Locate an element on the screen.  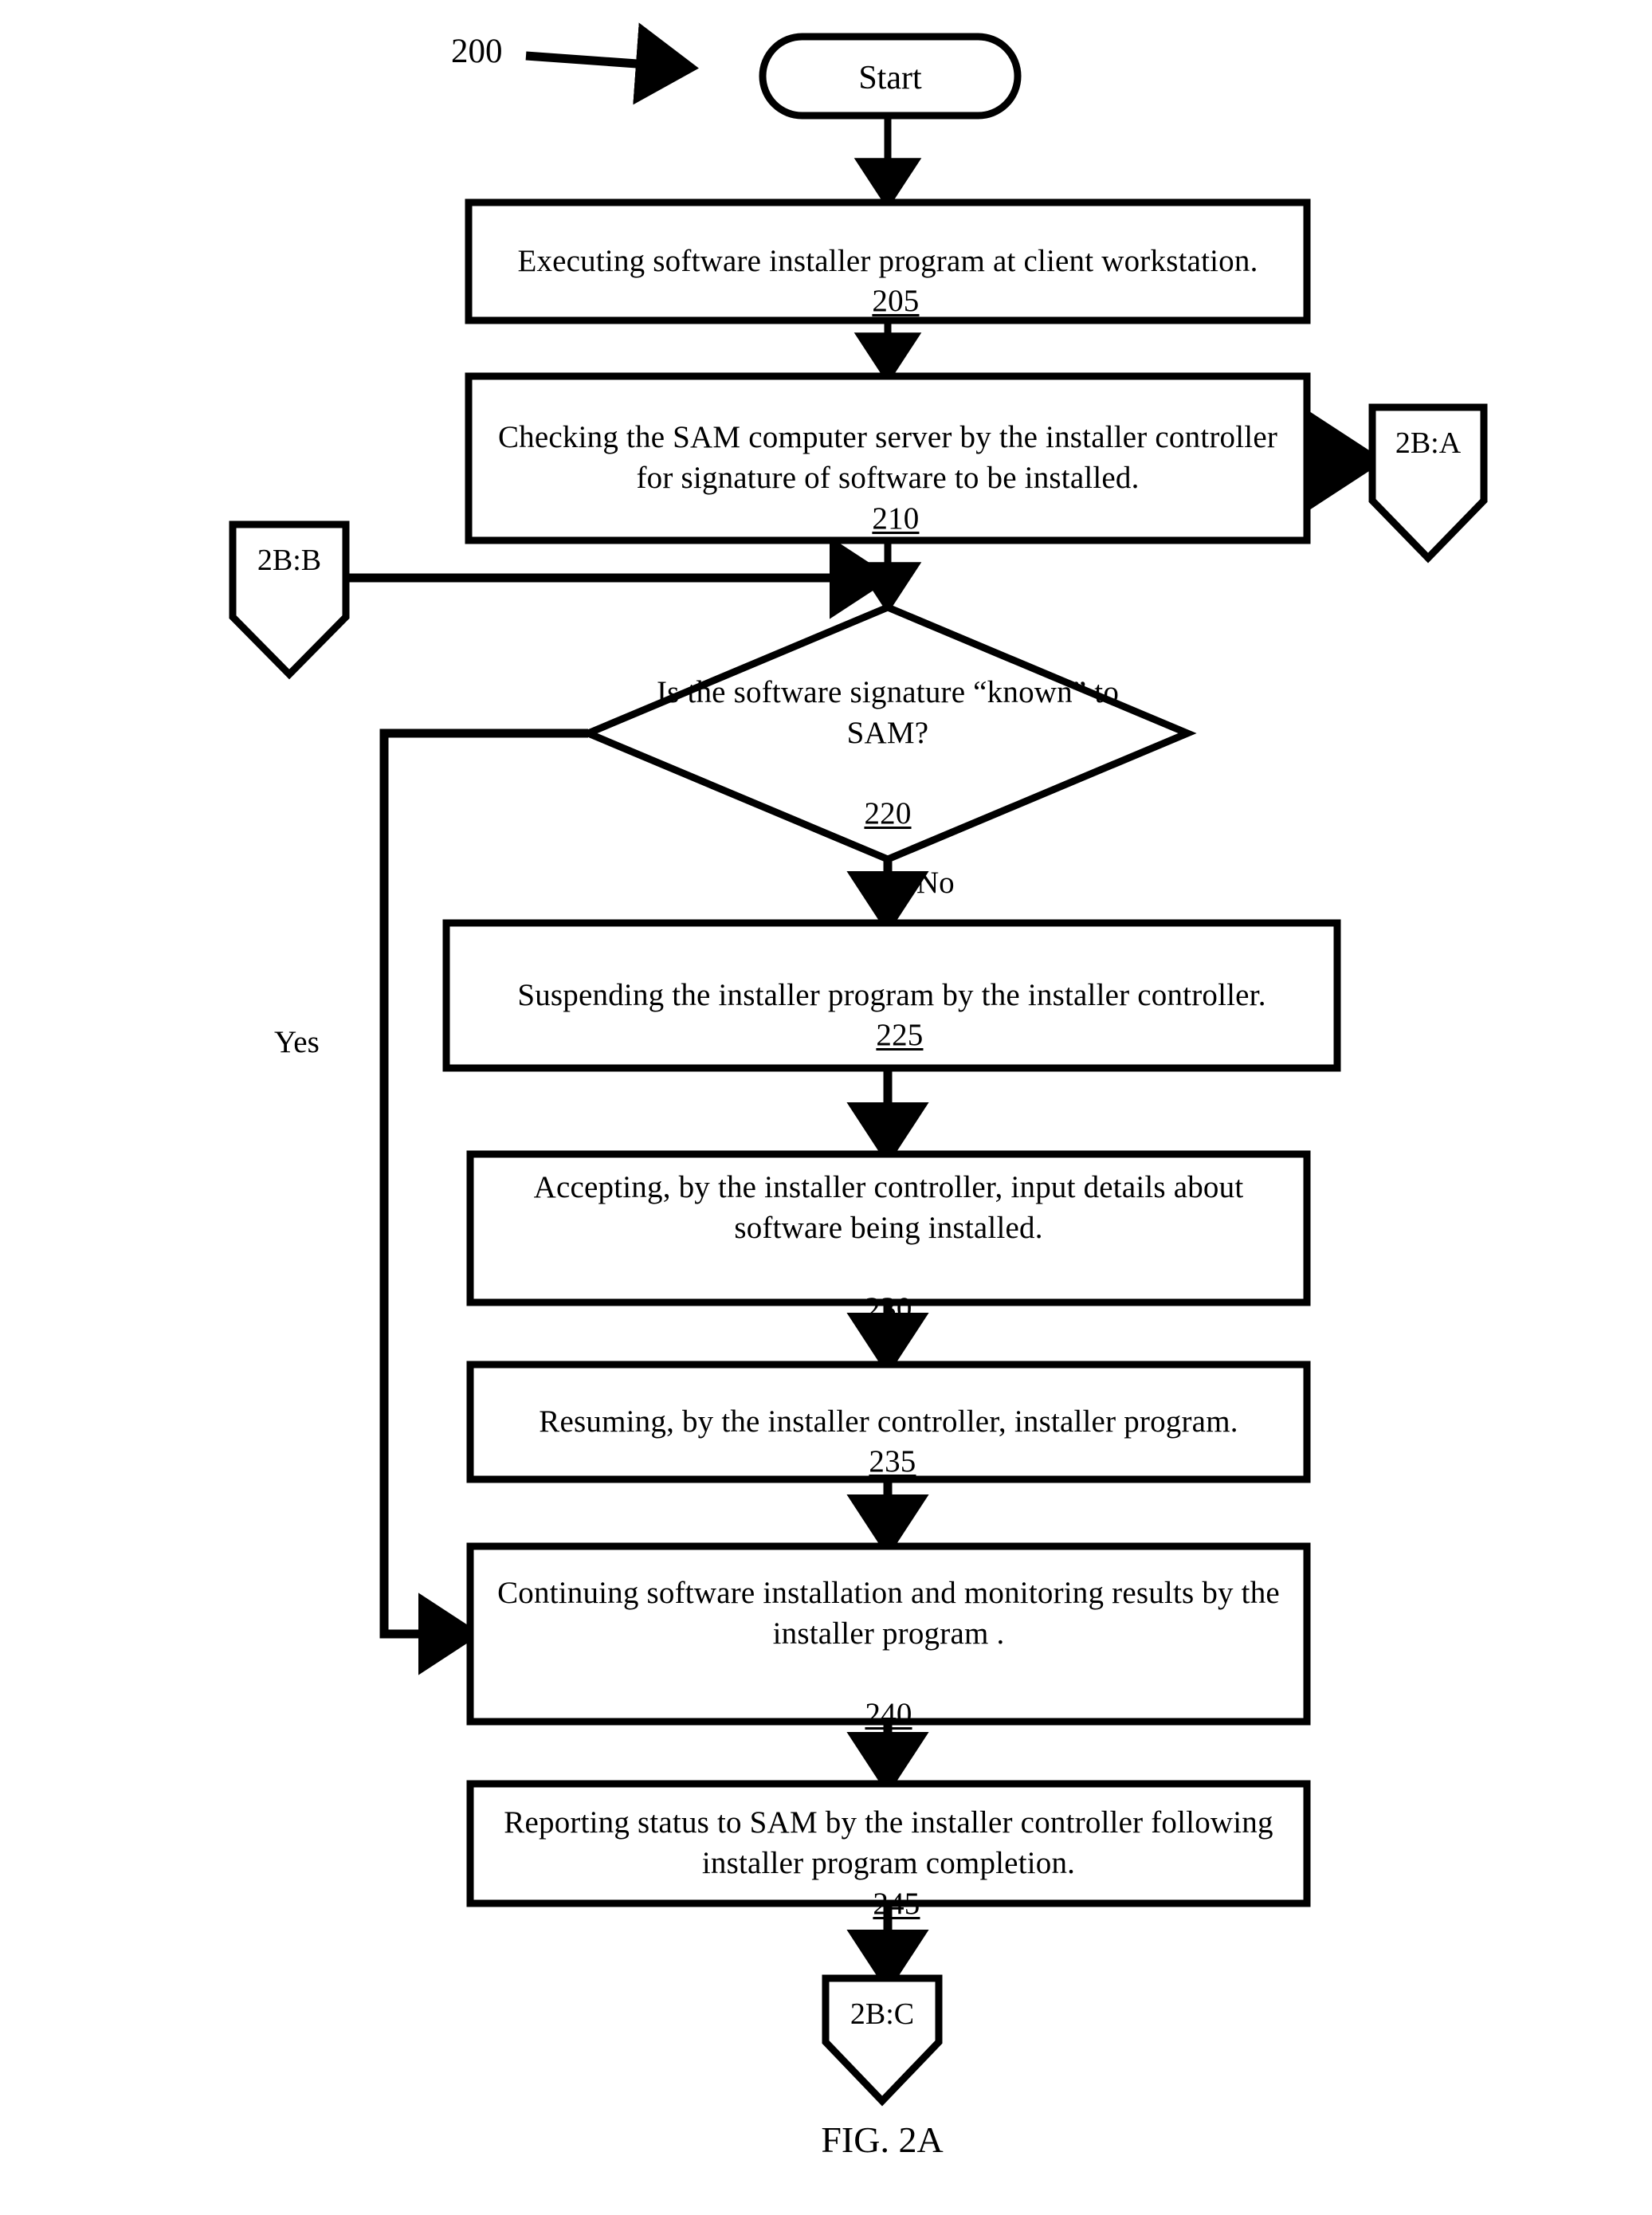
figure-caption: FIG. 2A is located at coordinates (882, 2139).